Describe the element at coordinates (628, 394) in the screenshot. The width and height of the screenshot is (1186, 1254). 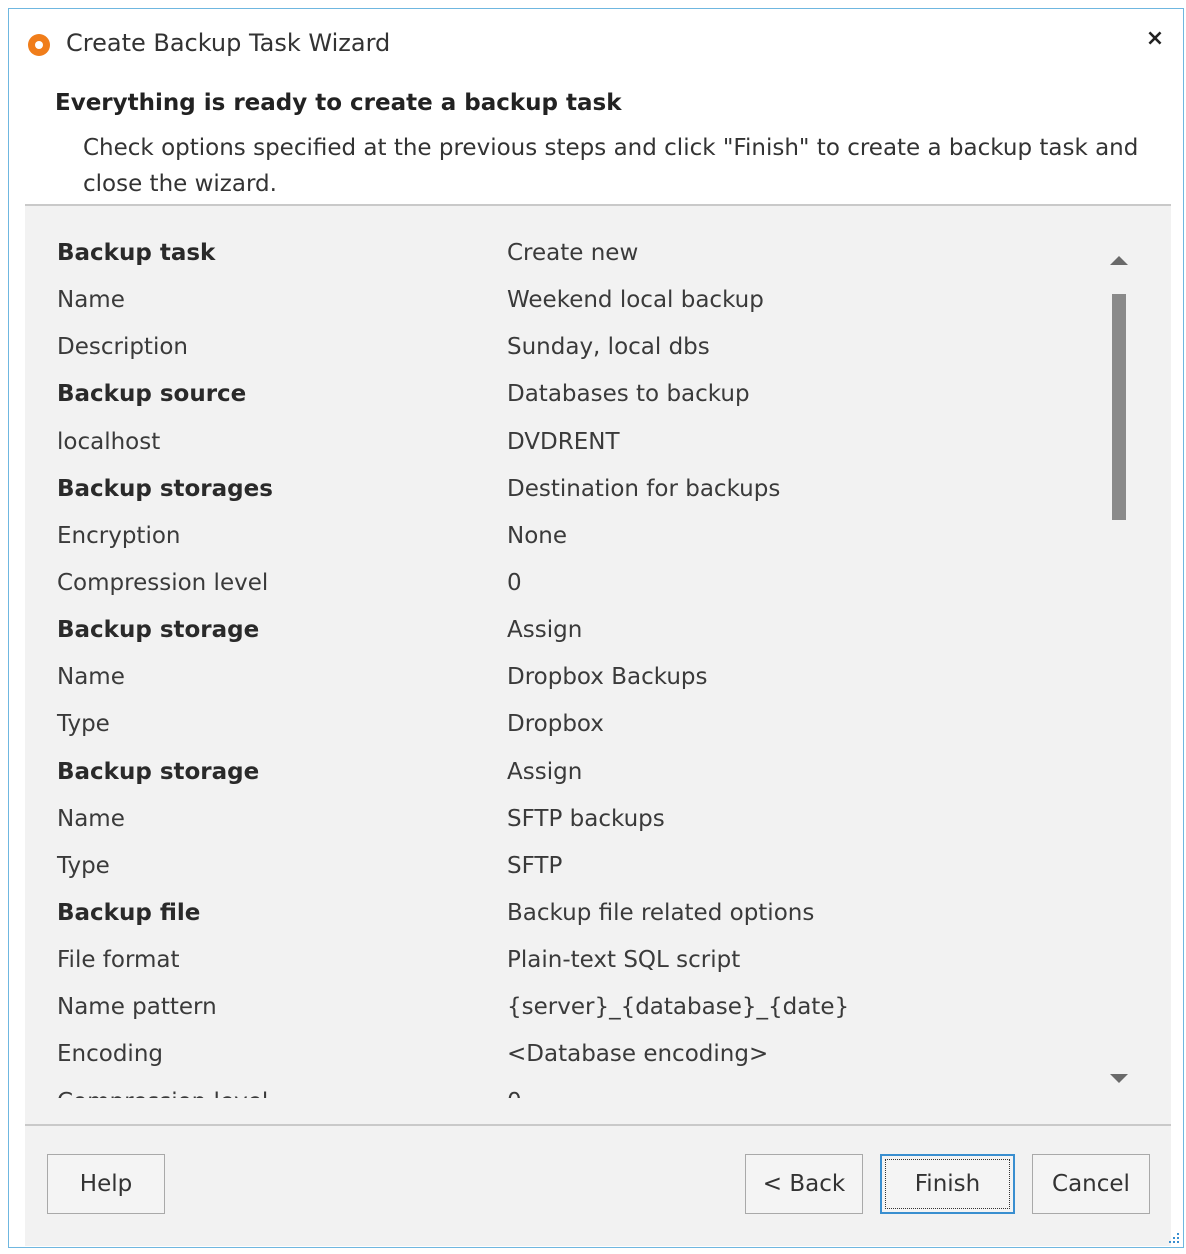
I see `summary-value: Databases to backup` at that location.